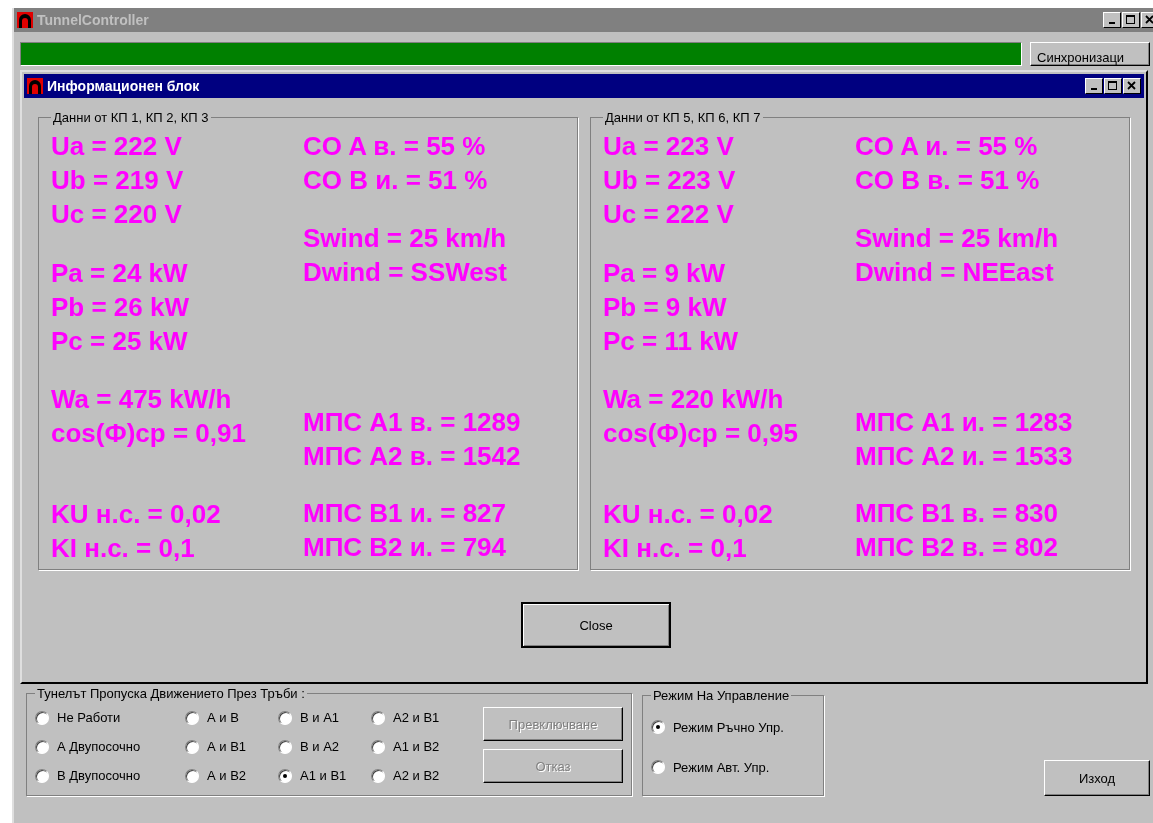 The height and width of the screenshot is (823, 1153). What do you see at coordinates (324, 717) in the screenshot?
I see `radio-option: В и А1` at bounding box center [324, 717].